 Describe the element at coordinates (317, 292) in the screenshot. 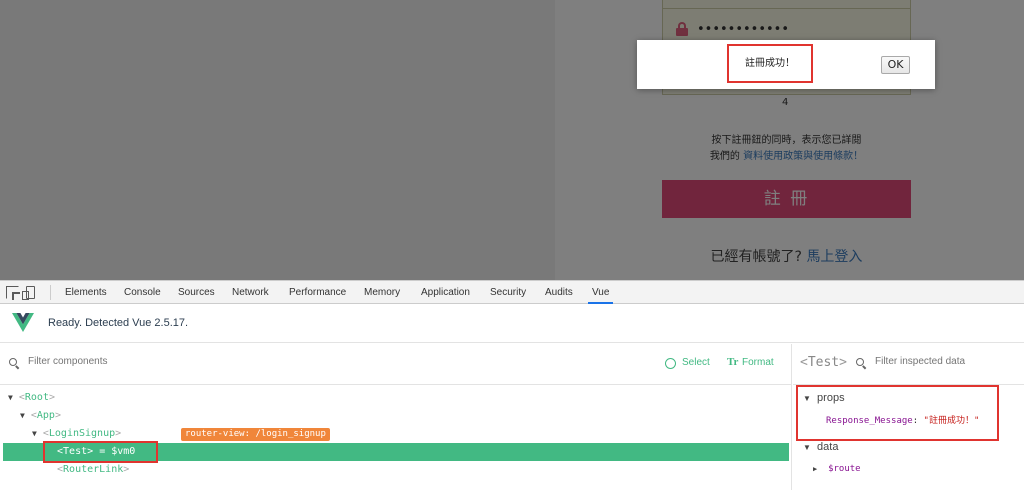

I see `tab-performance: Performance` at that location.